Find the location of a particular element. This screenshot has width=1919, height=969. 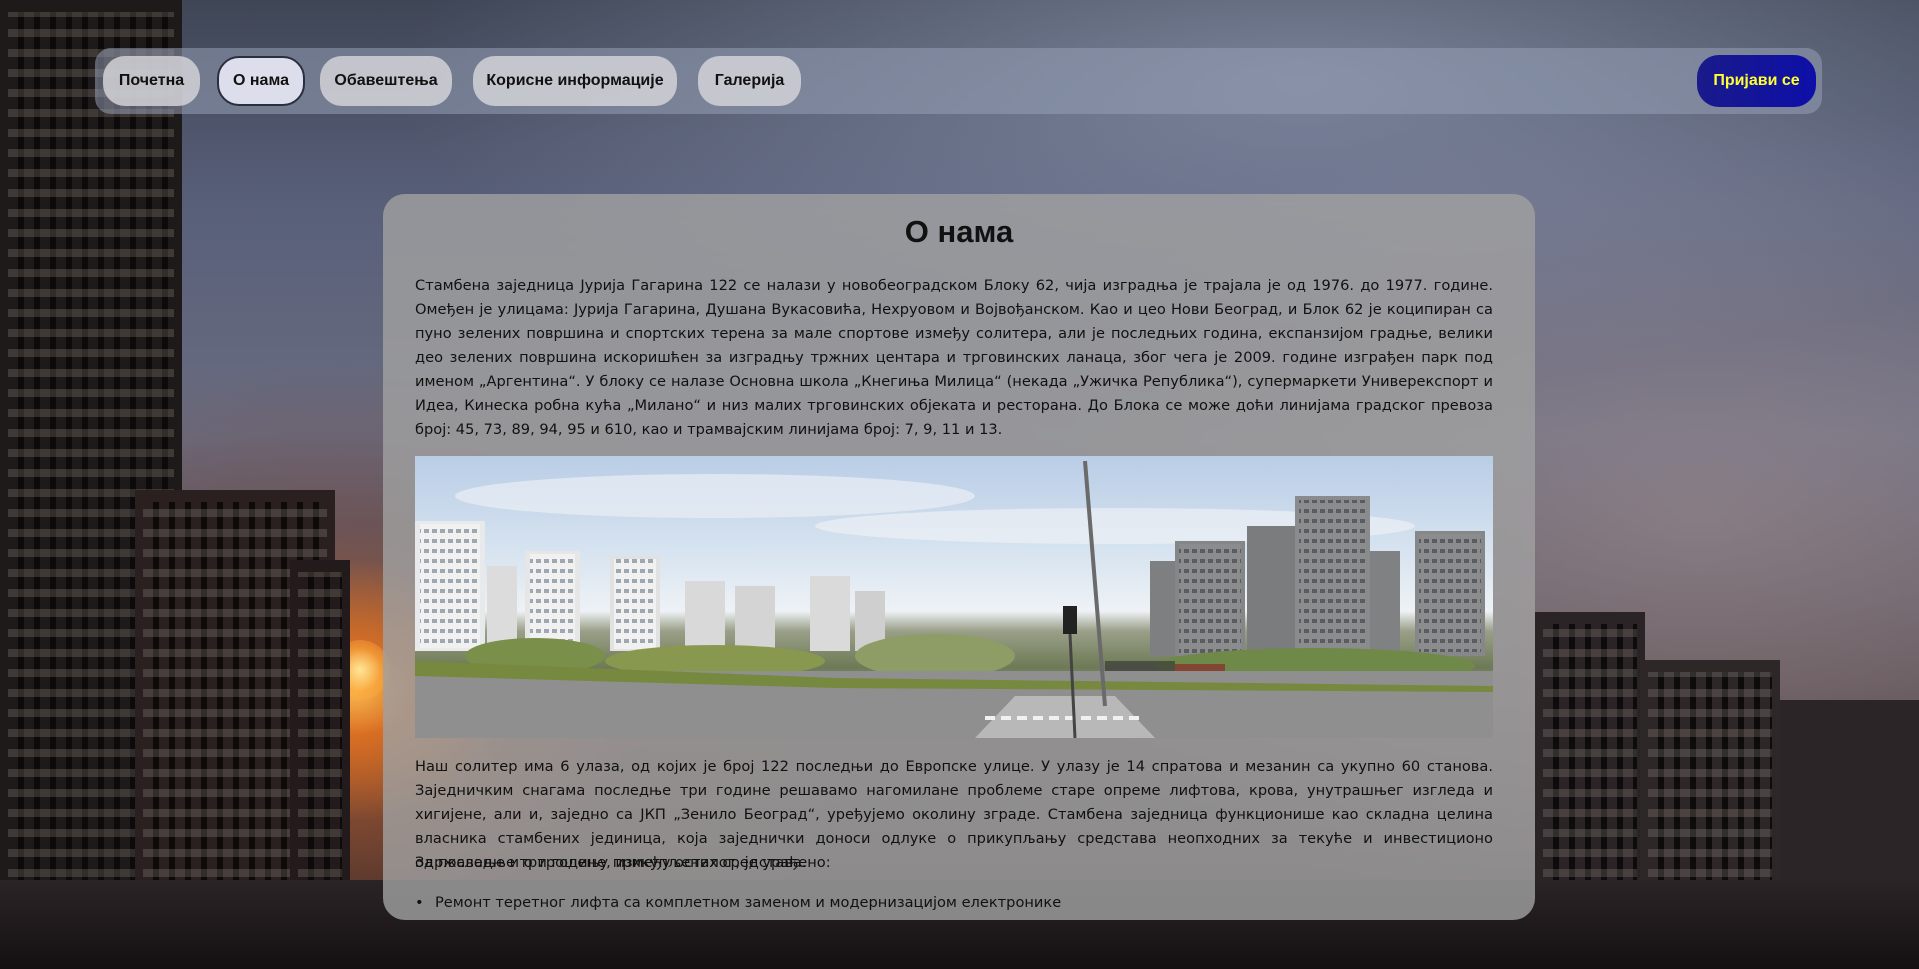

nav-item-about: О нама is located at coordinates (261, 81).